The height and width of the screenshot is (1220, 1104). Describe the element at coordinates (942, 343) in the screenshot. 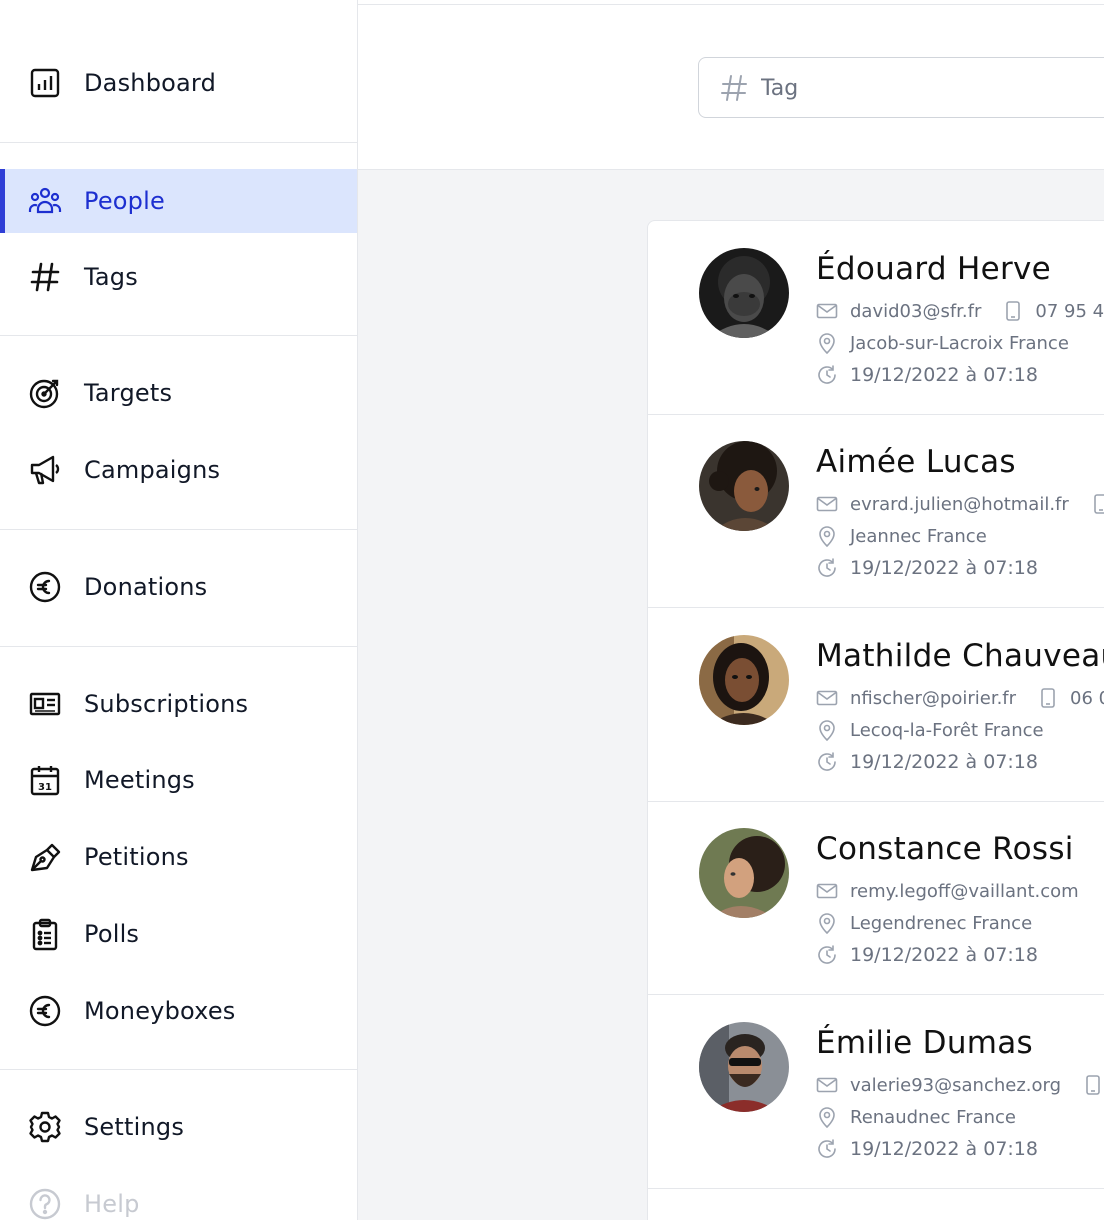

I see `location-row: Jacob-sur-Lacroix France` at that location.